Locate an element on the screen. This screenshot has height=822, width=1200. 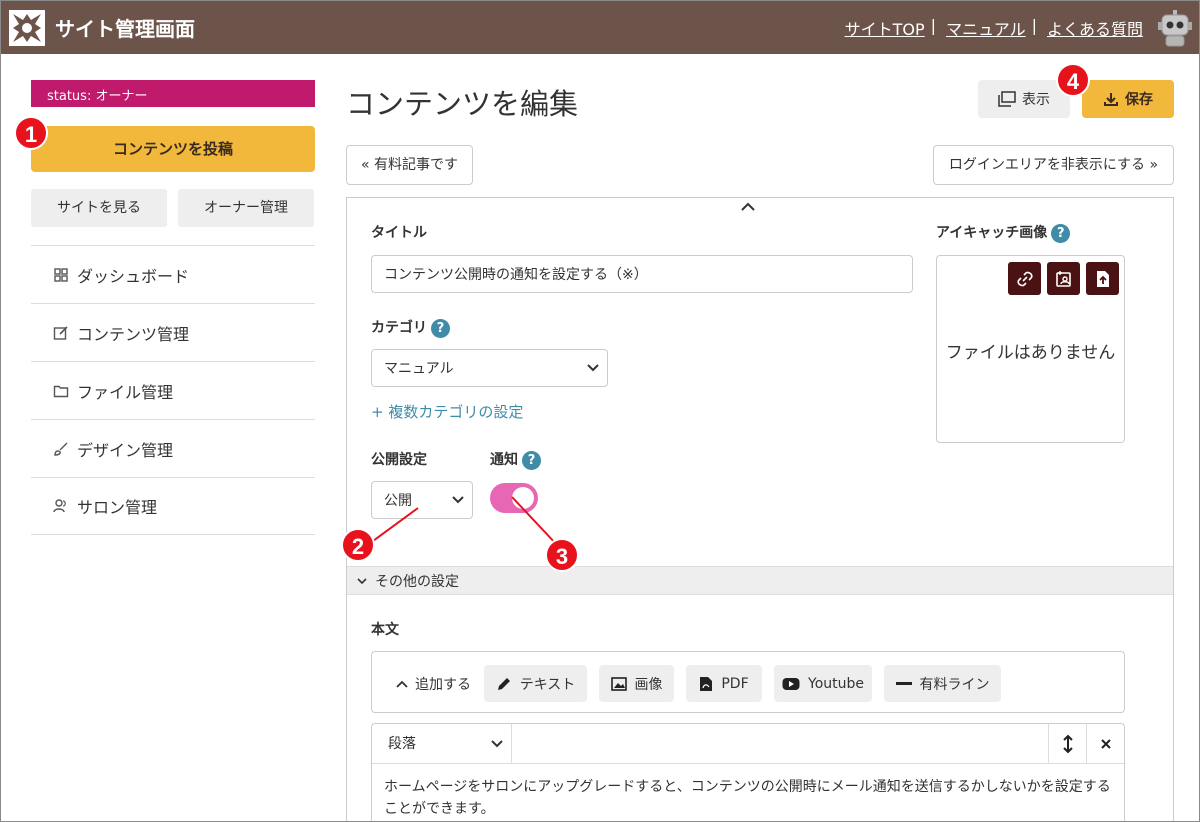
add-block-toggle: 追加する is located at coordinates (433, 684).